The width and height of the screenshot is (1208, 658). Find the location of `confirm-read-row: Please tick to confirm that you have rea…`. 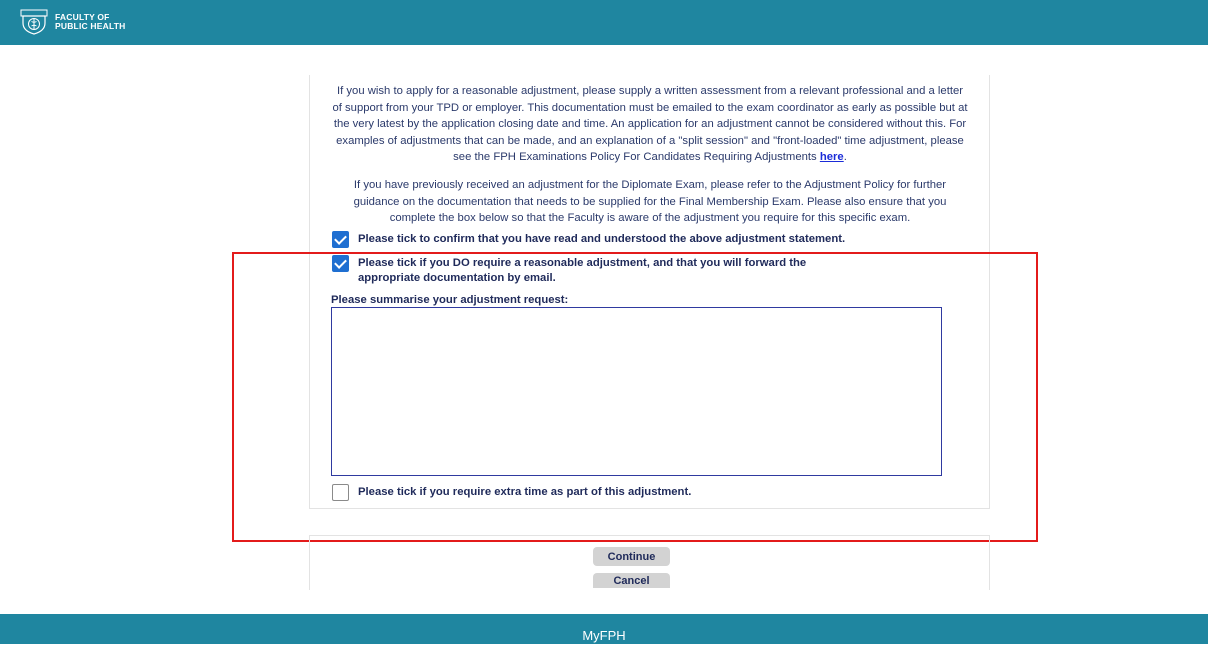

confirm-read-row: Please tick to confirm that you have rea… is located at coordinates (588, 239).